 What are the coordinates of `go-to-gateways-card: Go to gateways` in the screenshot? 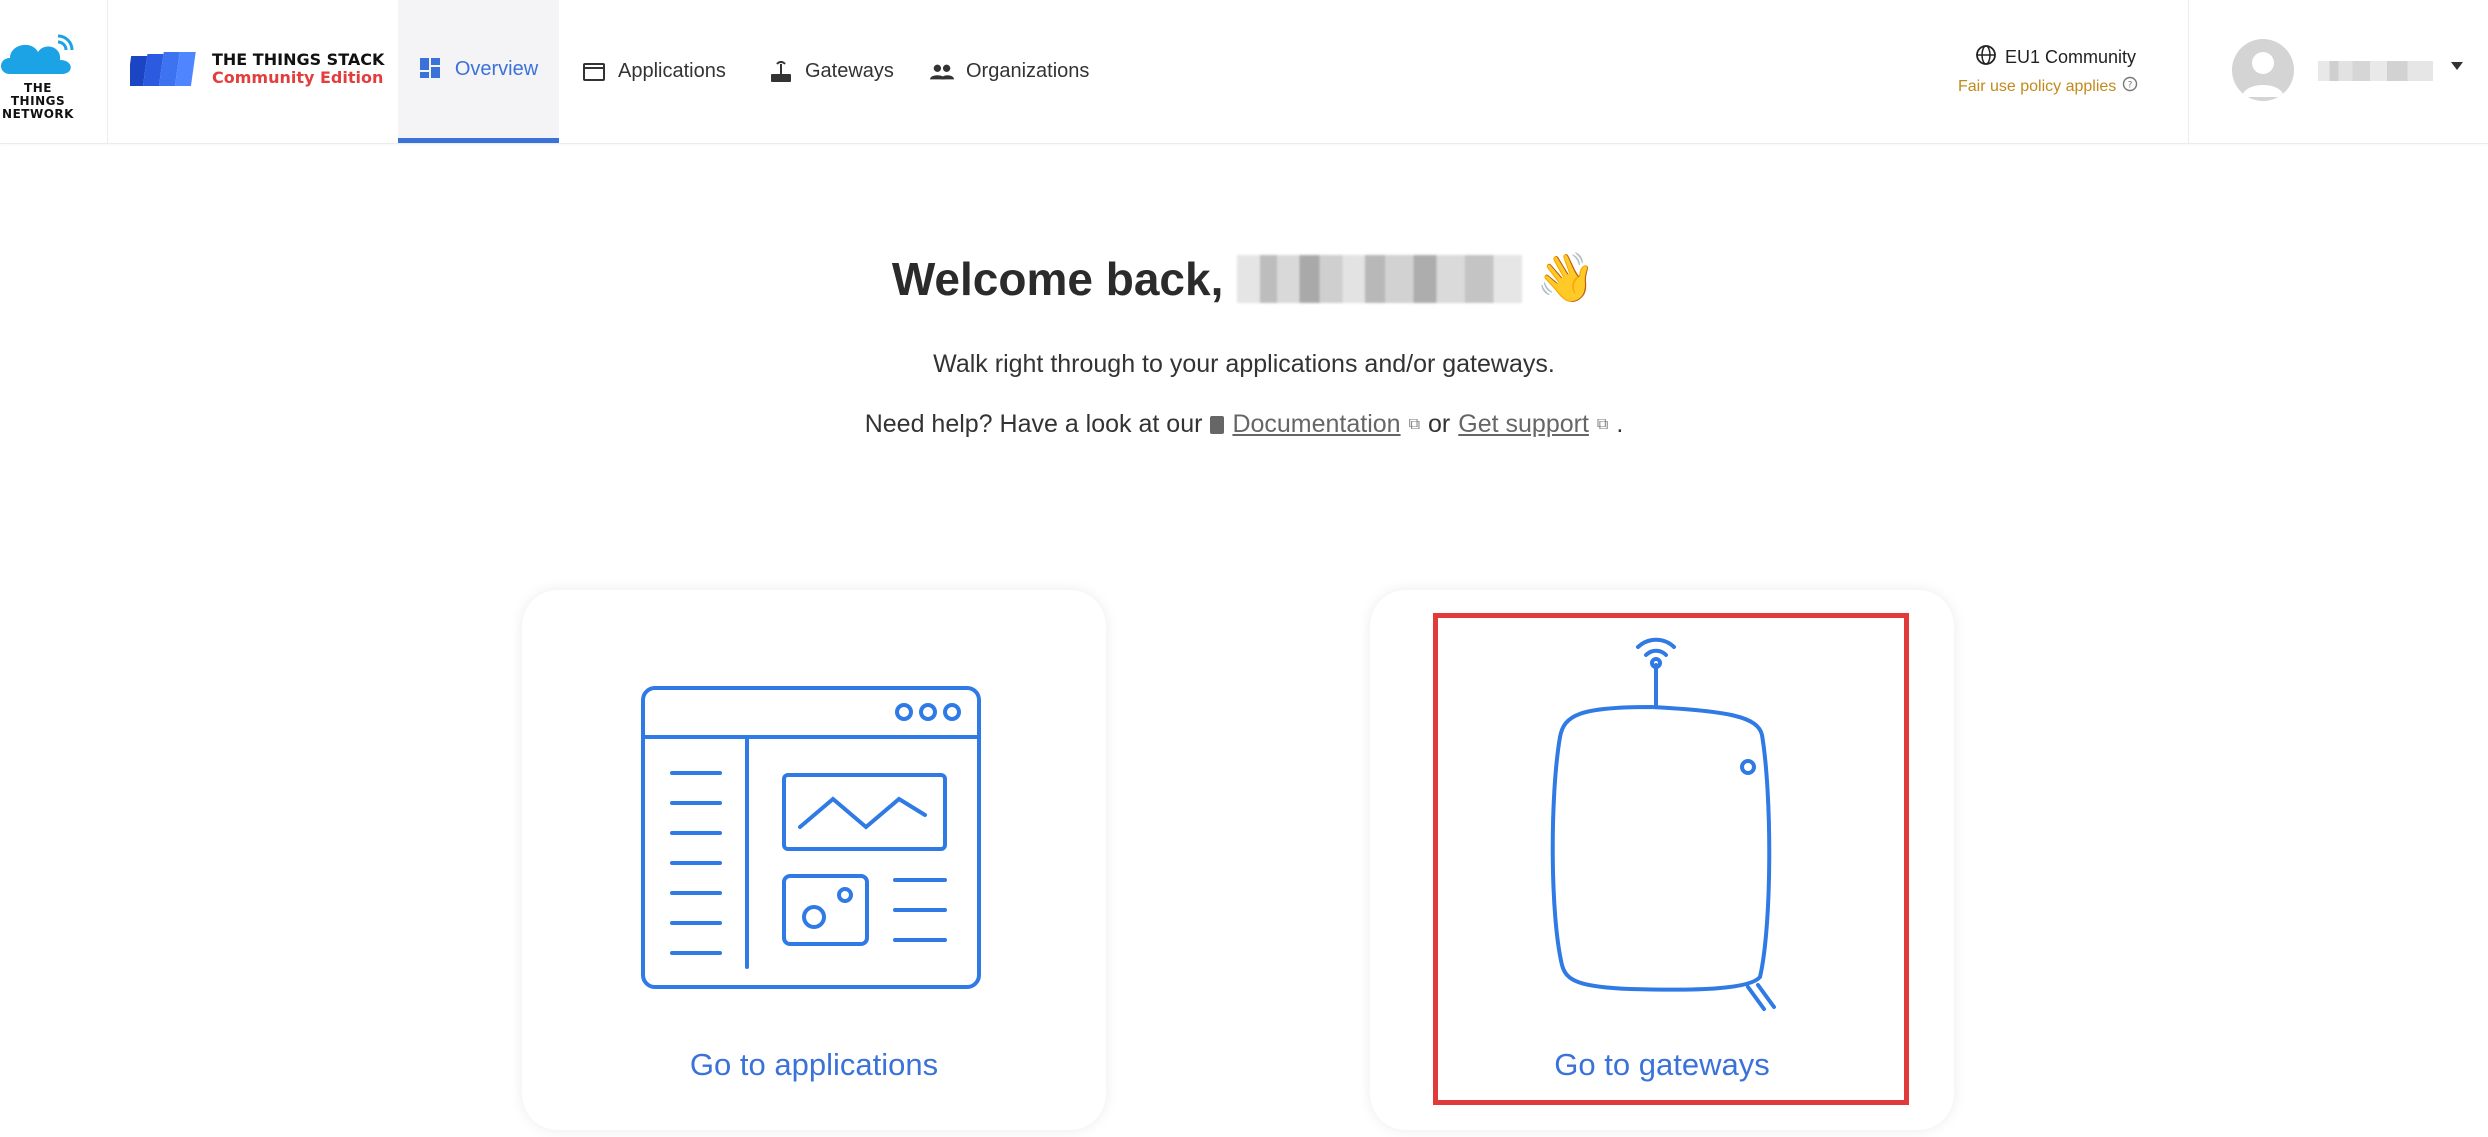 It's located at (1662, 860).